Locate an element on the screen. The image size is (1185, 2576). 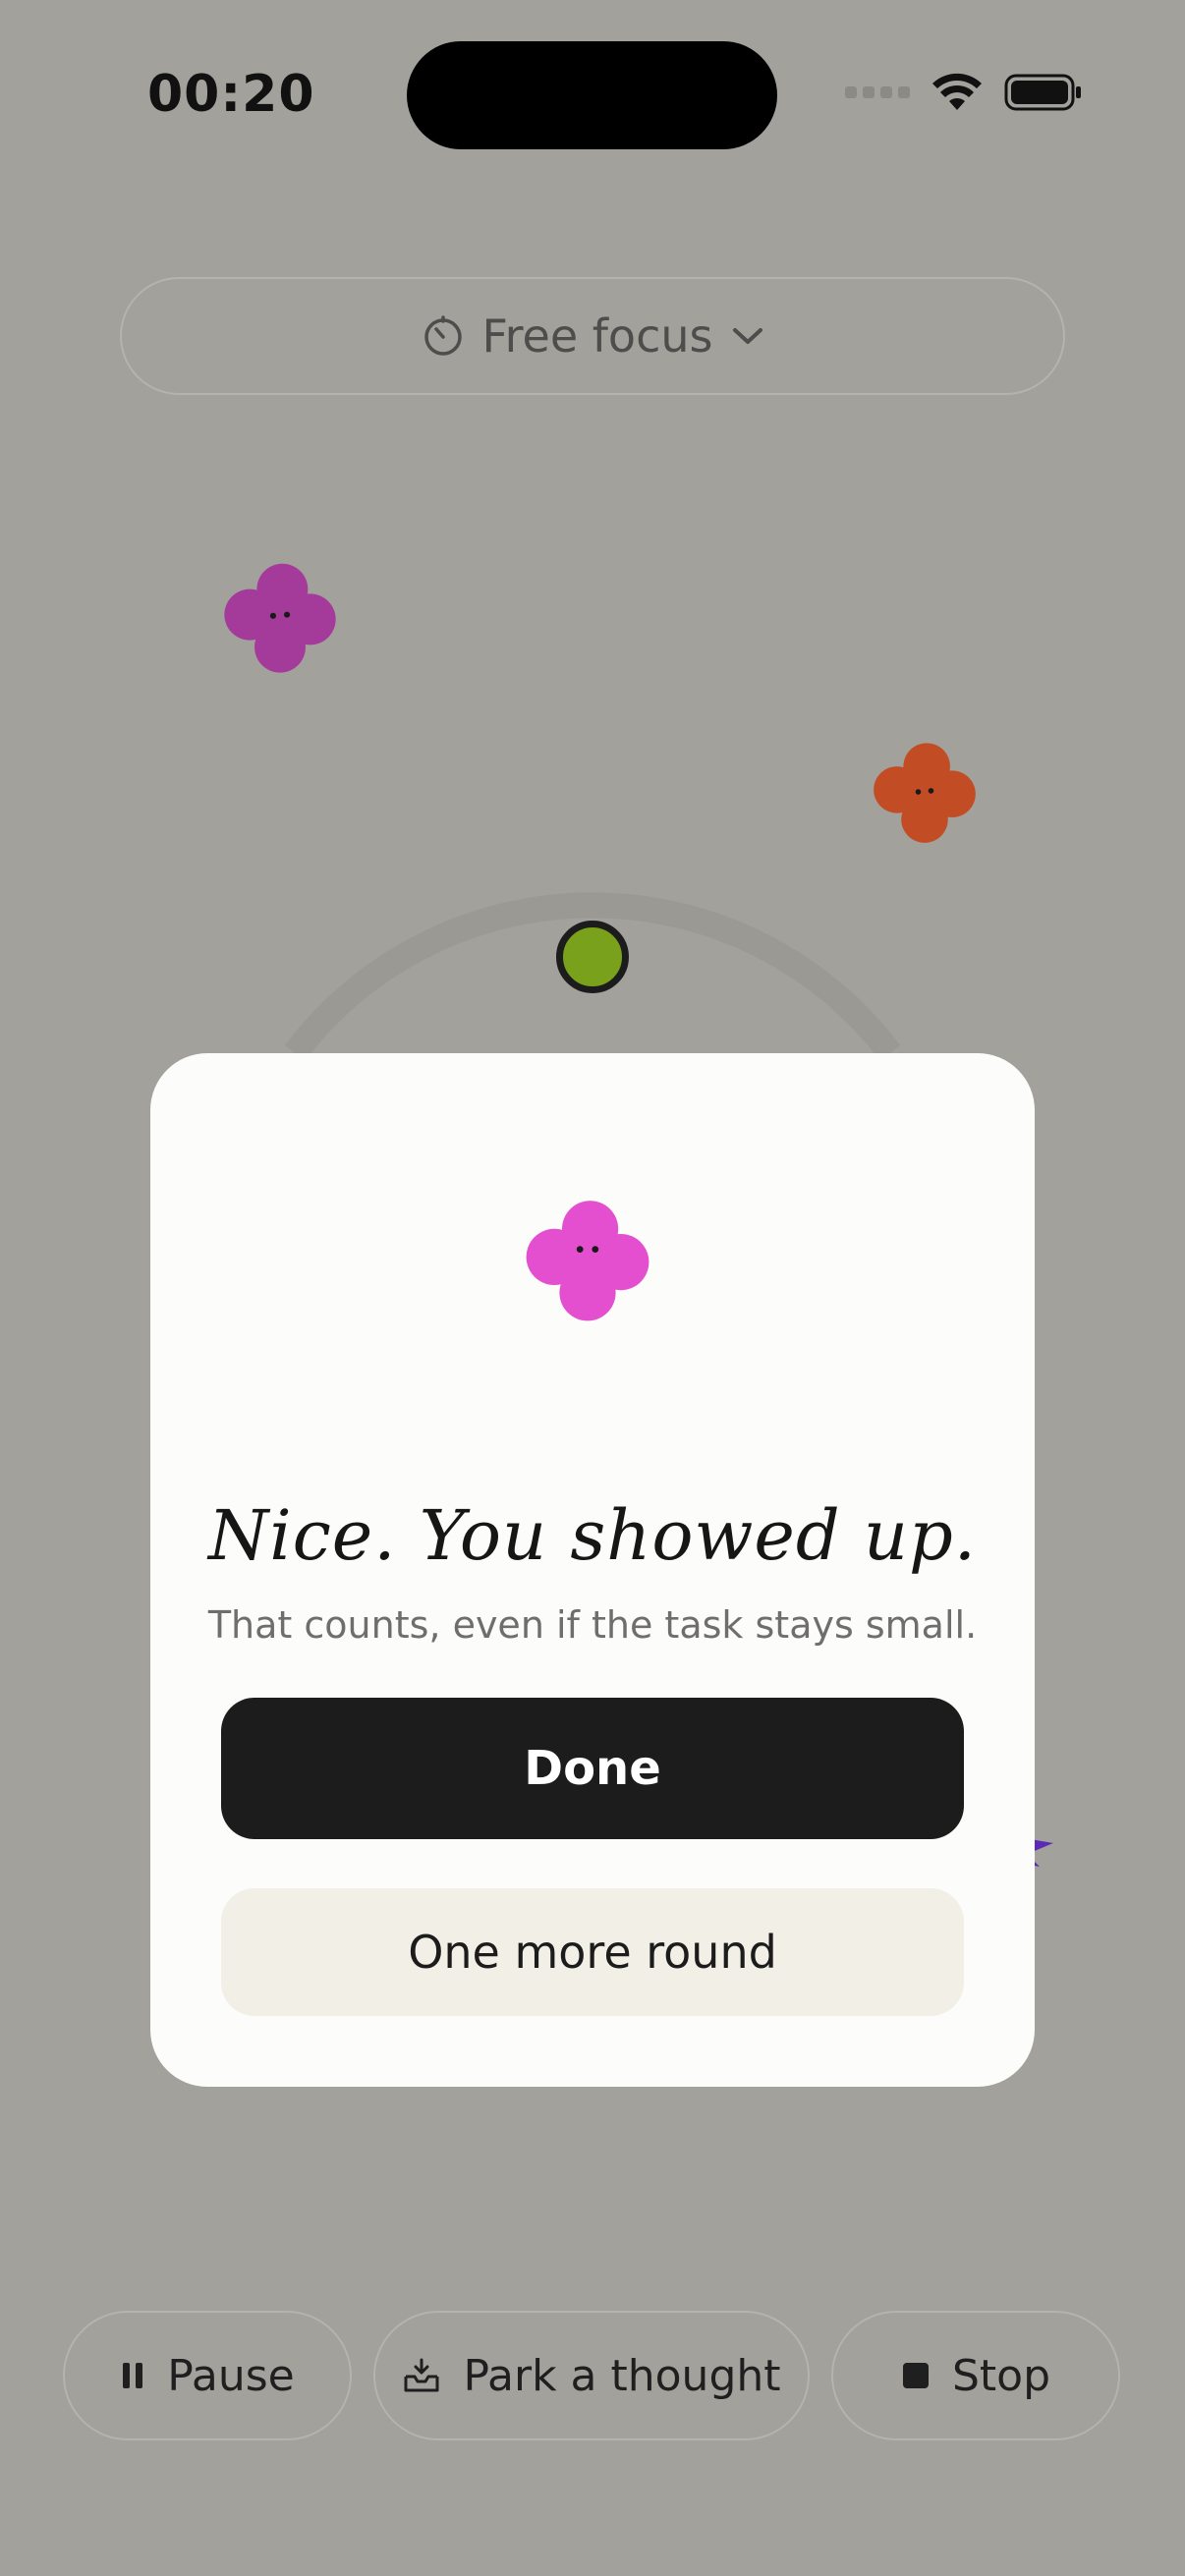
stop-icon is located at coordinates (916, 2375).